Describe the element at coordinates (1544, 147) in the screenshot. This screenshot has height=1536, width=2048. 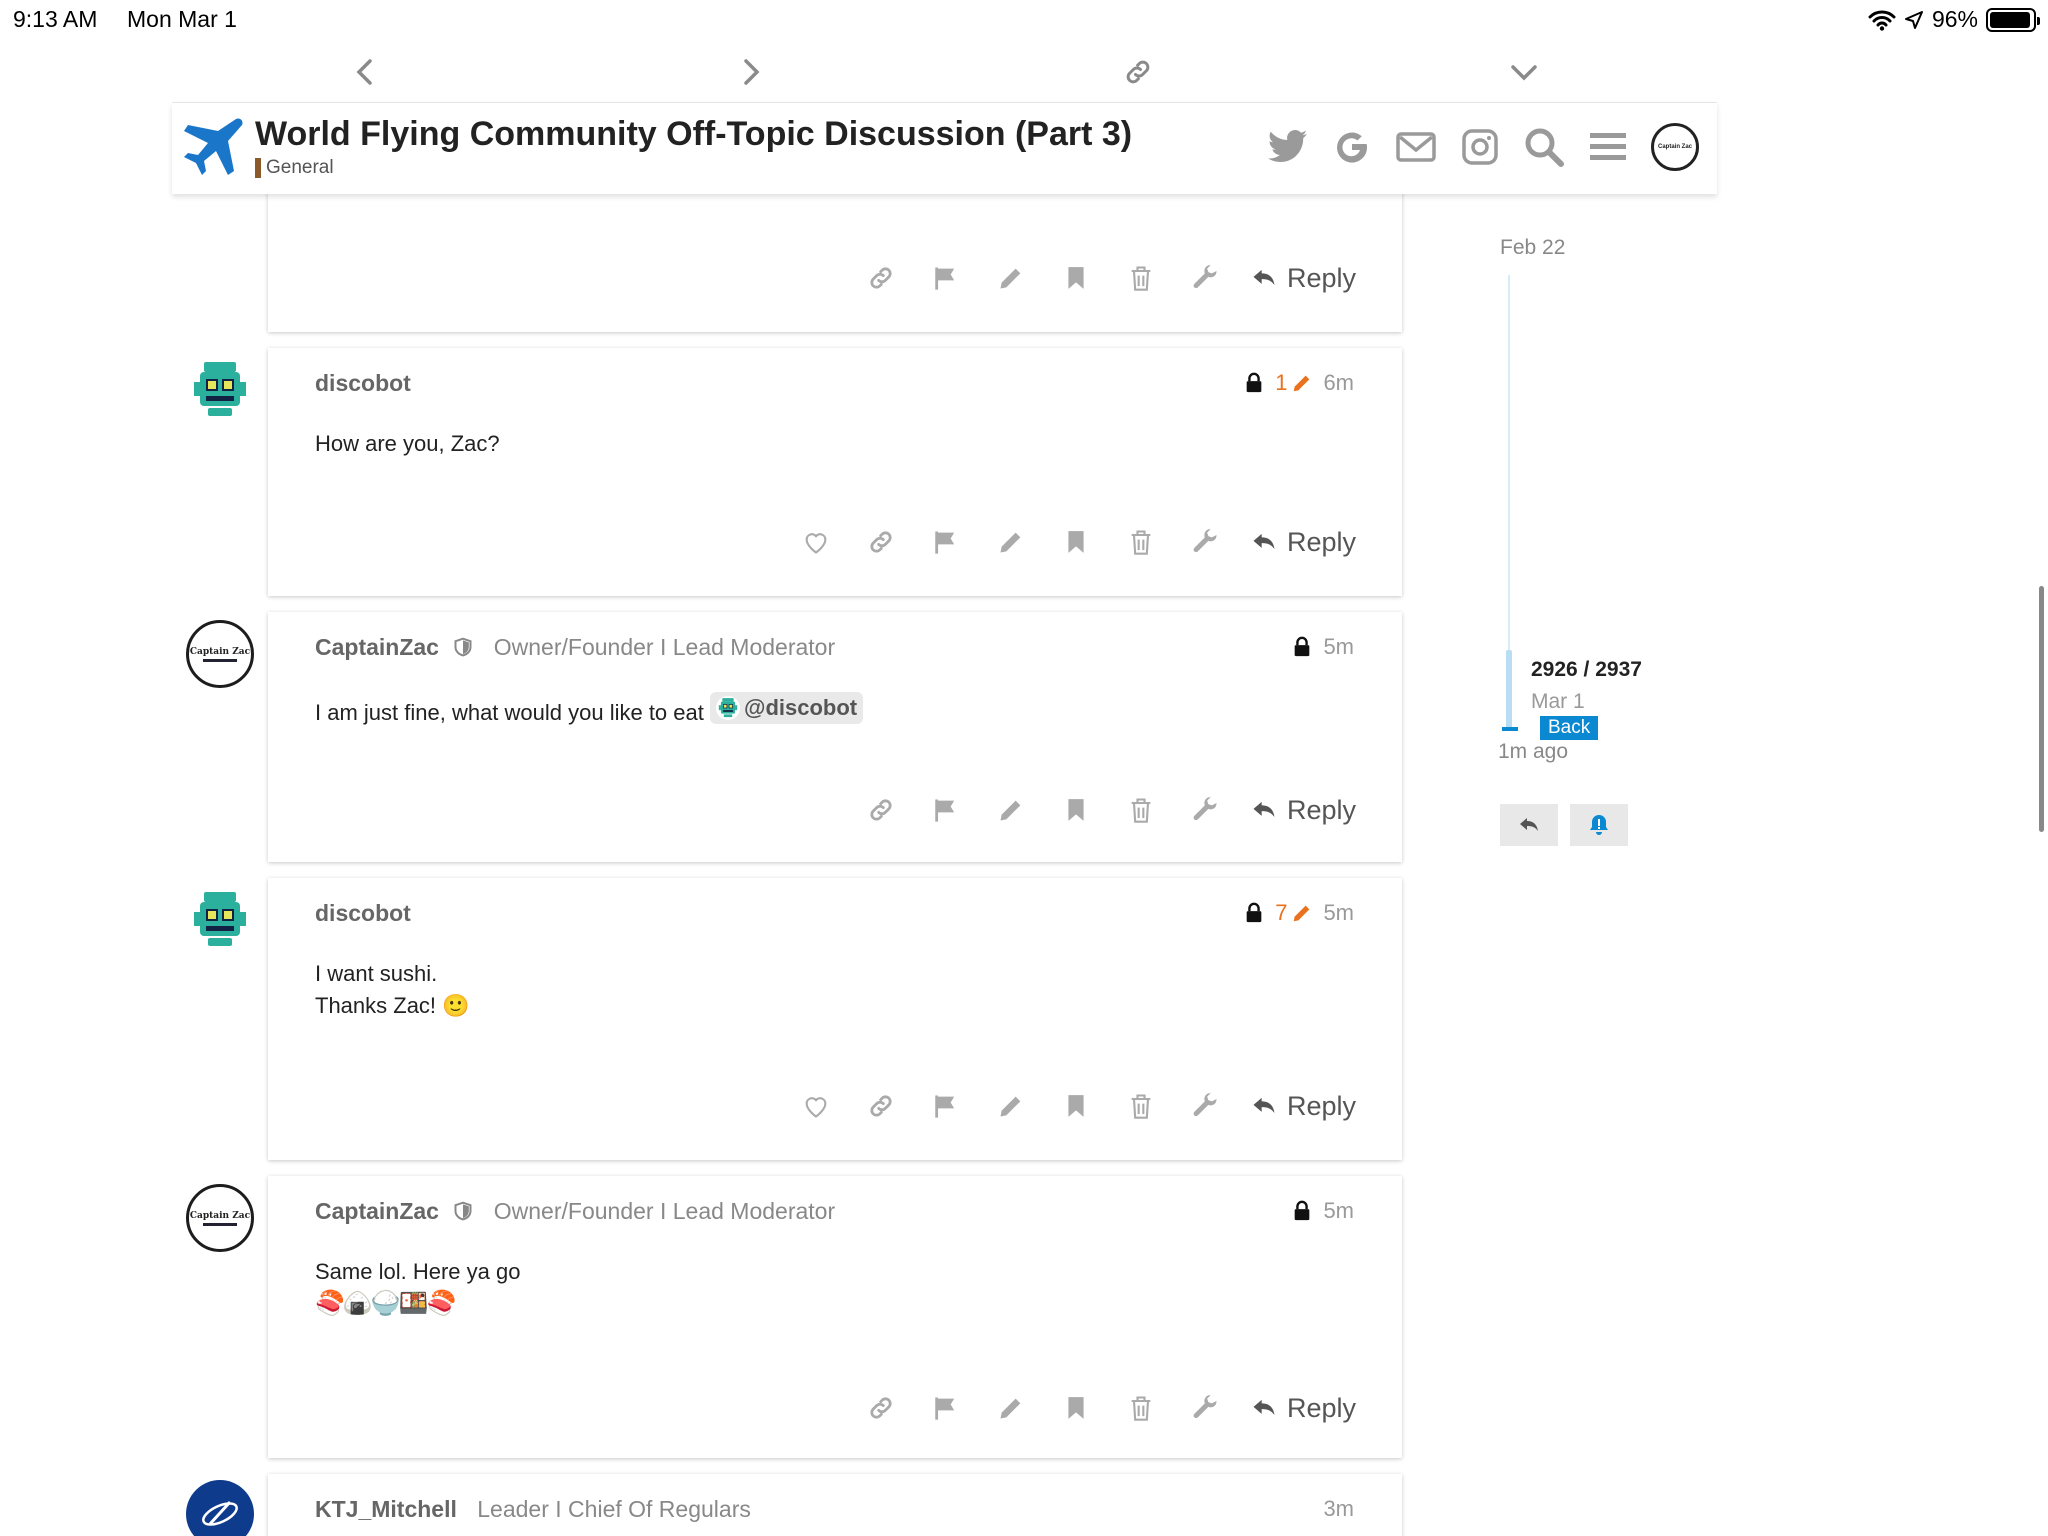
I see `search-icon` at that location.